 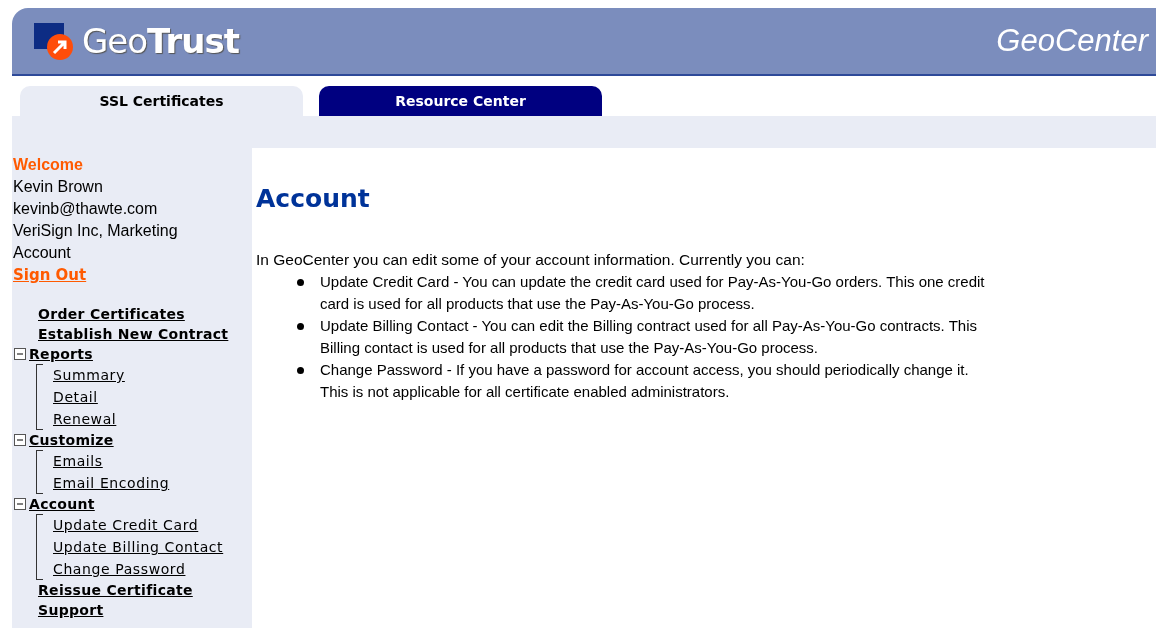 What do you see at coordinates (48, 165) in the screenshot?
I see `welcome-heading: Welcome` at bounding box center [48, 165].